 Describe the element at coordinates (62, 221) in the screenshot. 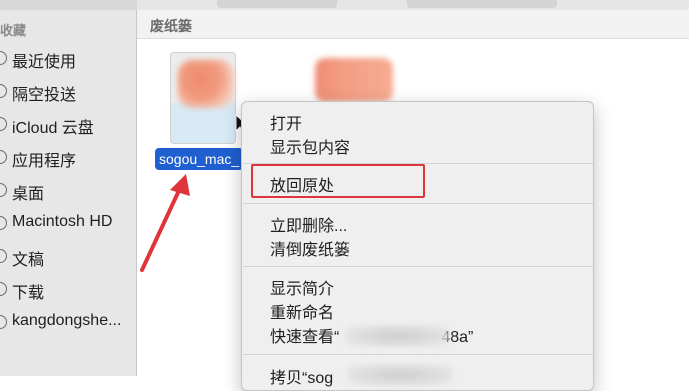

I see `sidebar-item-label: Macintosh HD` at that location.